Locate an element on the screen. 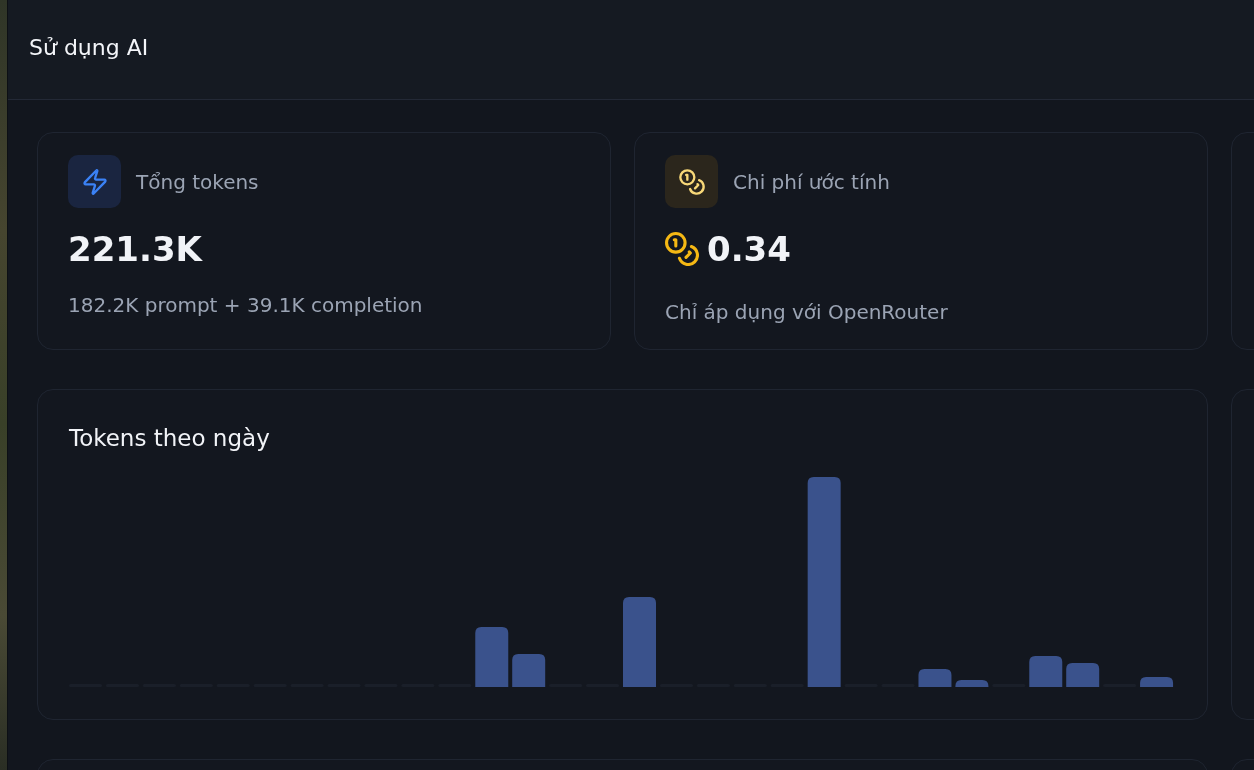  stat-detail: 182.2K prompt + 39.1K completion is located at coordinates (246, 305).